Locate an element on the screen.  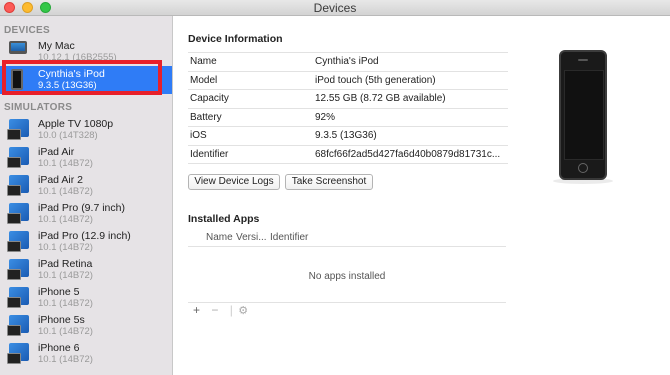
simulator-item: Apple TV 1080p 10.0 (14T328) is located at coordinates (86, 130).